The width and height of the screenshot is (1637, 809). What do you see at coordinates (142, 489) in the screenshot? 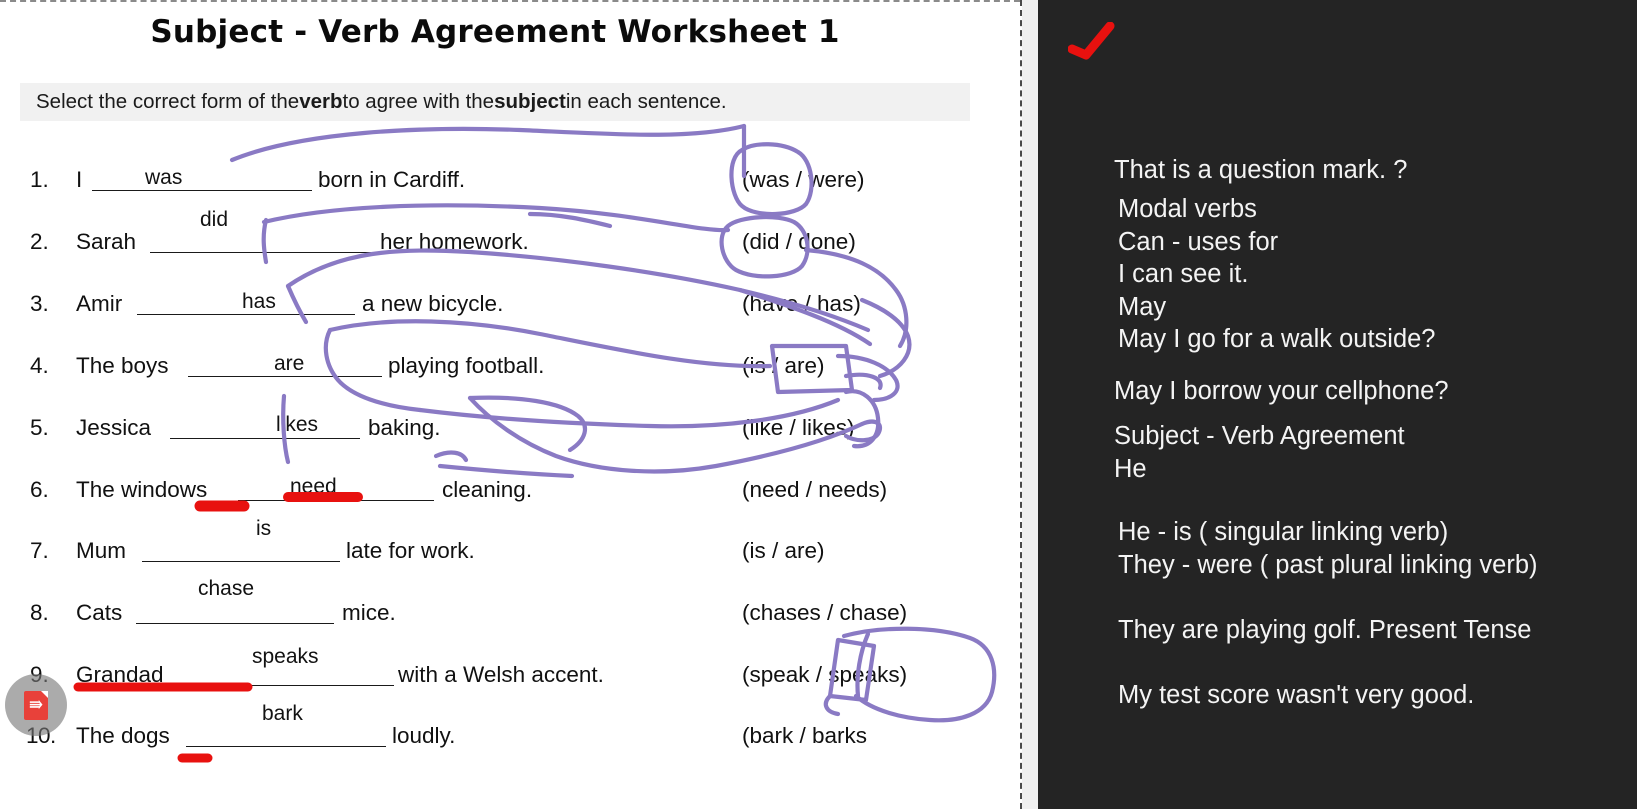
I see `question-prefix: The windows` at bounding box center [142, 489].